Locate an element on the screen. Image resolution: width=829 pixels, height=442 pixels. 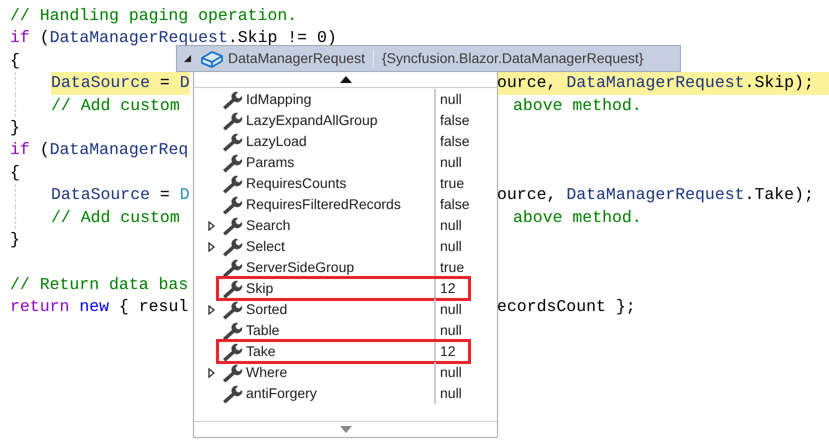
code-keyword: return is located at coordinates (40, 307).